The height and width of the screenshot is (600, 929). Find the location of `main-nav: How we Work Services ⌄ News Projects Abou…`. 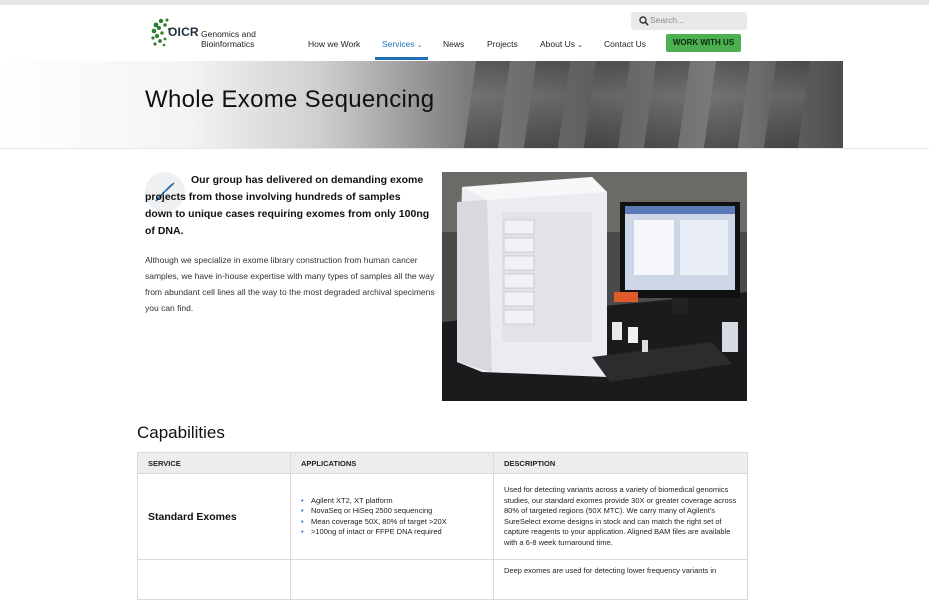

main-nav: How we Work Services ⌄ News Projects Abou… is located at coordinates (464, 30).